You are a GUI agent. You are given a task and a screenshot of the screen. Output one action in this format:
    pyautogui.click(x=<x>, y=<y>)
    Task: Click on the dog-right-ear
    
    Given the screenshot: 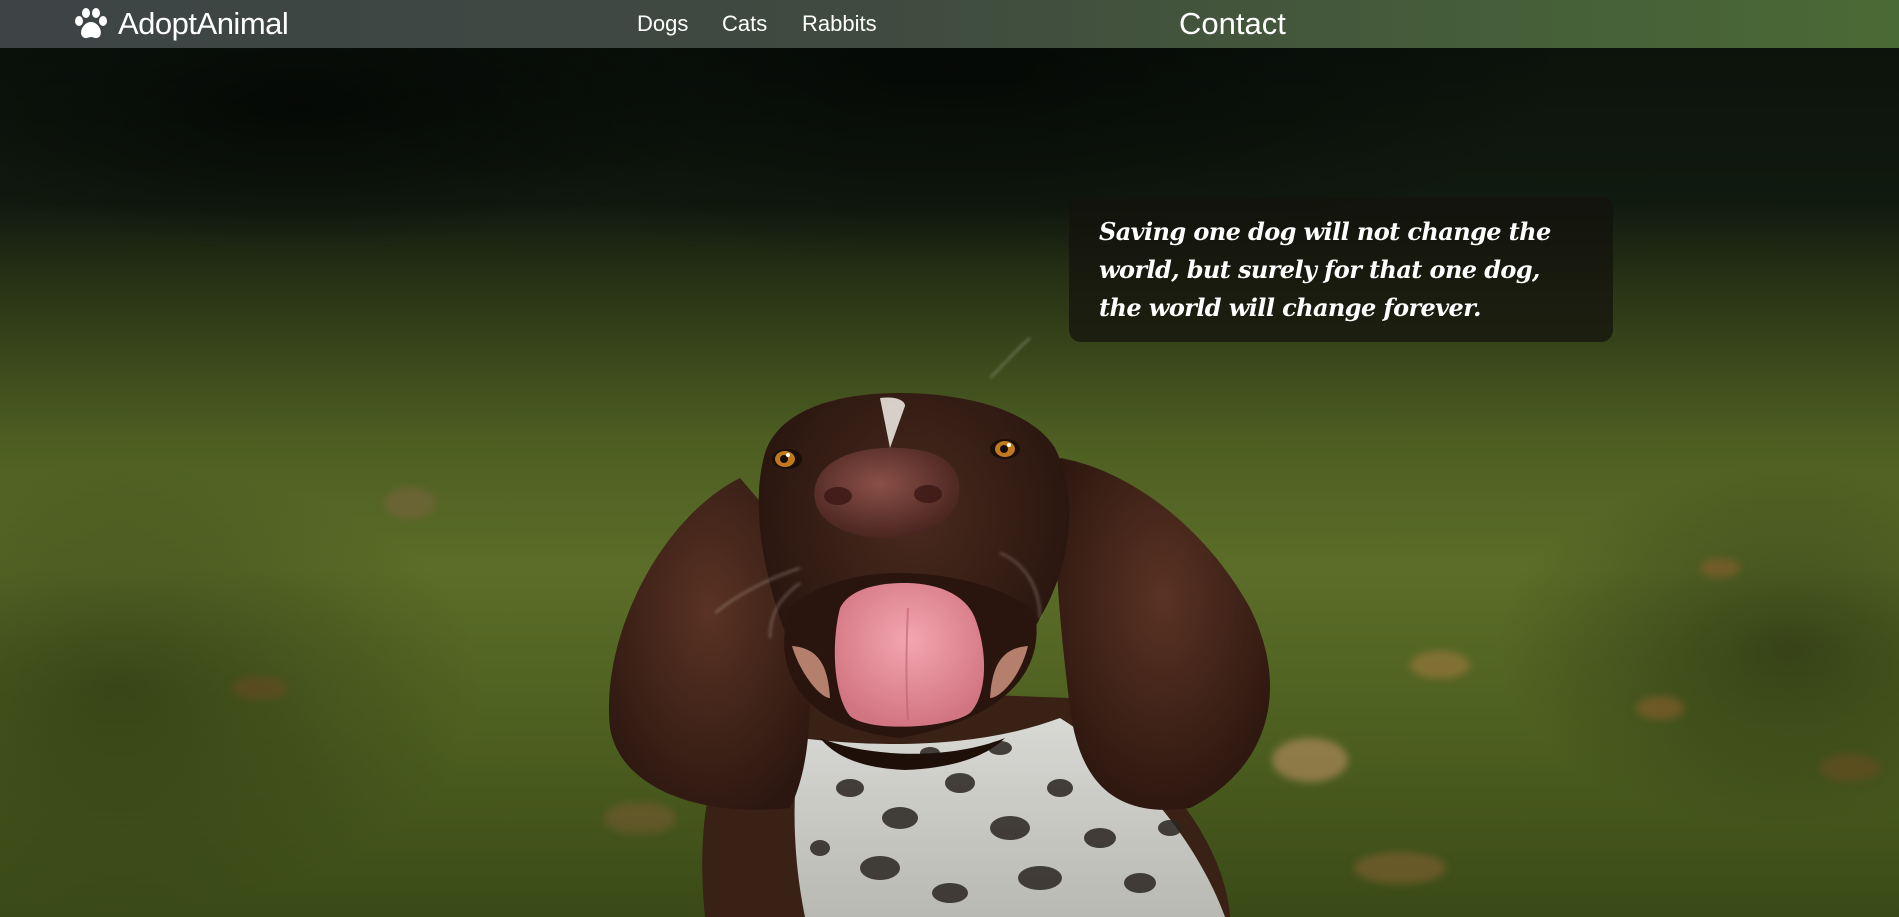 What is the action you would take?
    pyautogui.click(x=1162, y=634)
    